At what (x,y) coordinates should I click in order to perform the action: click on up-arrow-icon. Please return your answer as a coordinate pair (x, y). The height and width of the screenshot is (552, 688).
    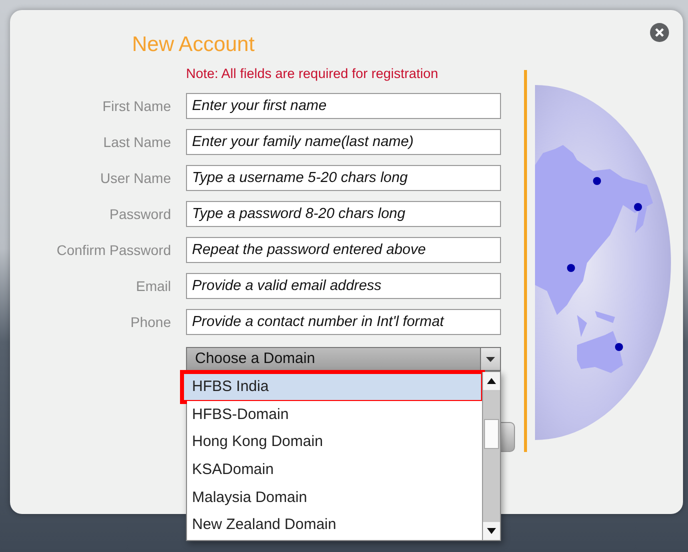
    Looking at the image, I should click on (491, 381).